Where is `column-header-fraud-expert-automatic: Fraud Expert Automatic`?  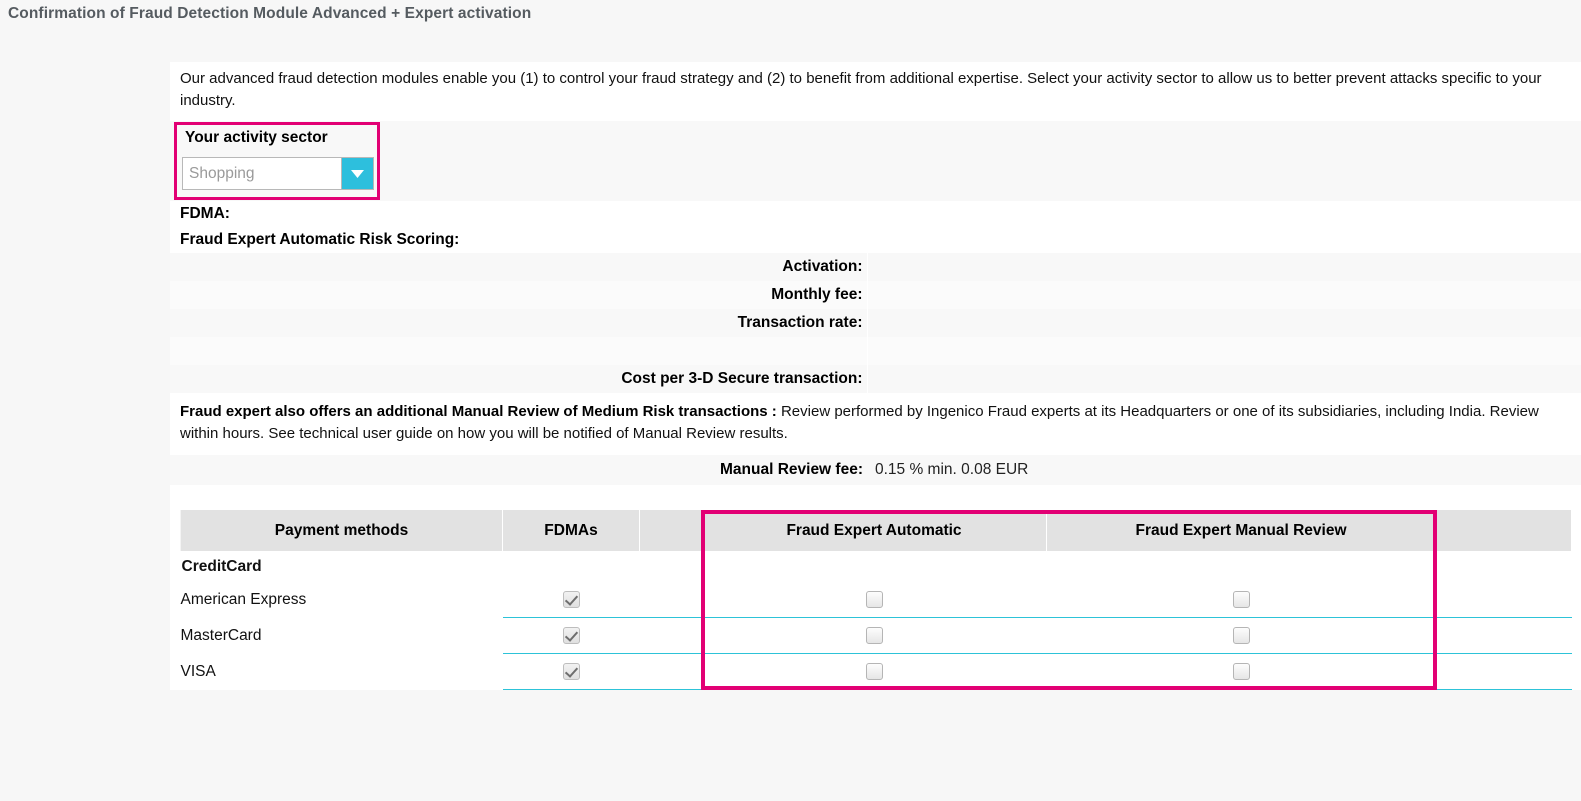 column-header-fraud-expert-automatic: Fraud Expert Automatic is located at coordinates (874, 531).